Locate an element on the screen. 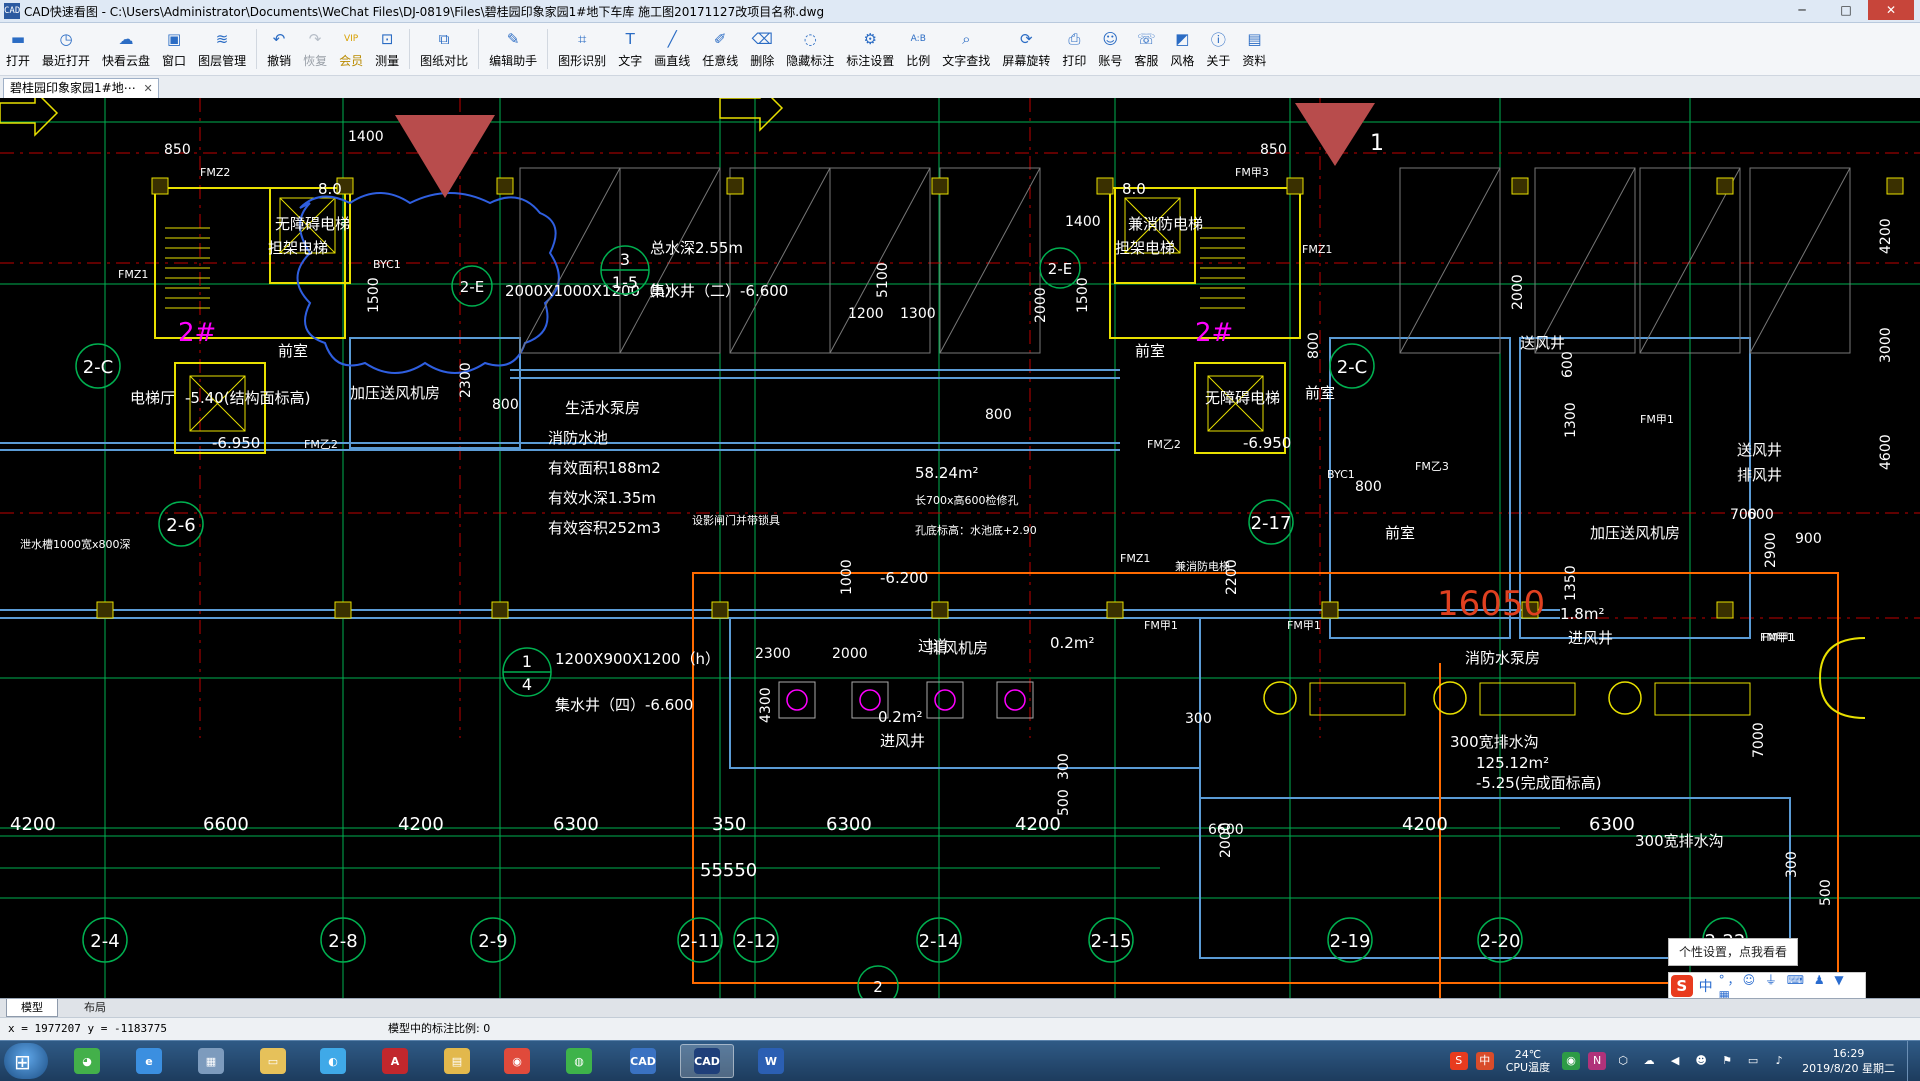 The height and width of the screenshot is (1081, 1920). toolbar-button-20: ⟳ 屏幕旋转 is located at coordinates (1026, 49).